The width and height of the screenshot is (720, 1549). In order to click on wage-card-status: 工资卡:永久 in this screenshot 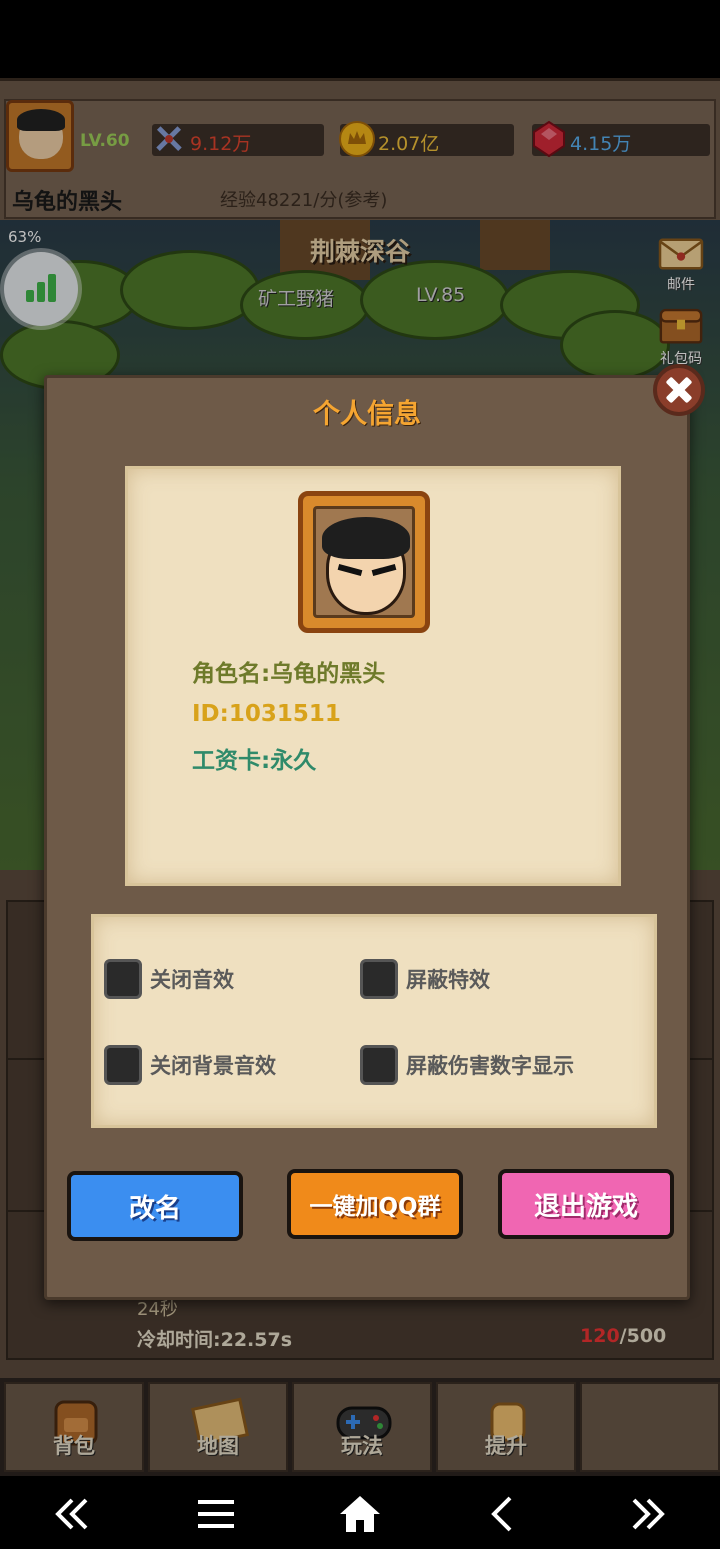, I will do `click(254, 761)`.